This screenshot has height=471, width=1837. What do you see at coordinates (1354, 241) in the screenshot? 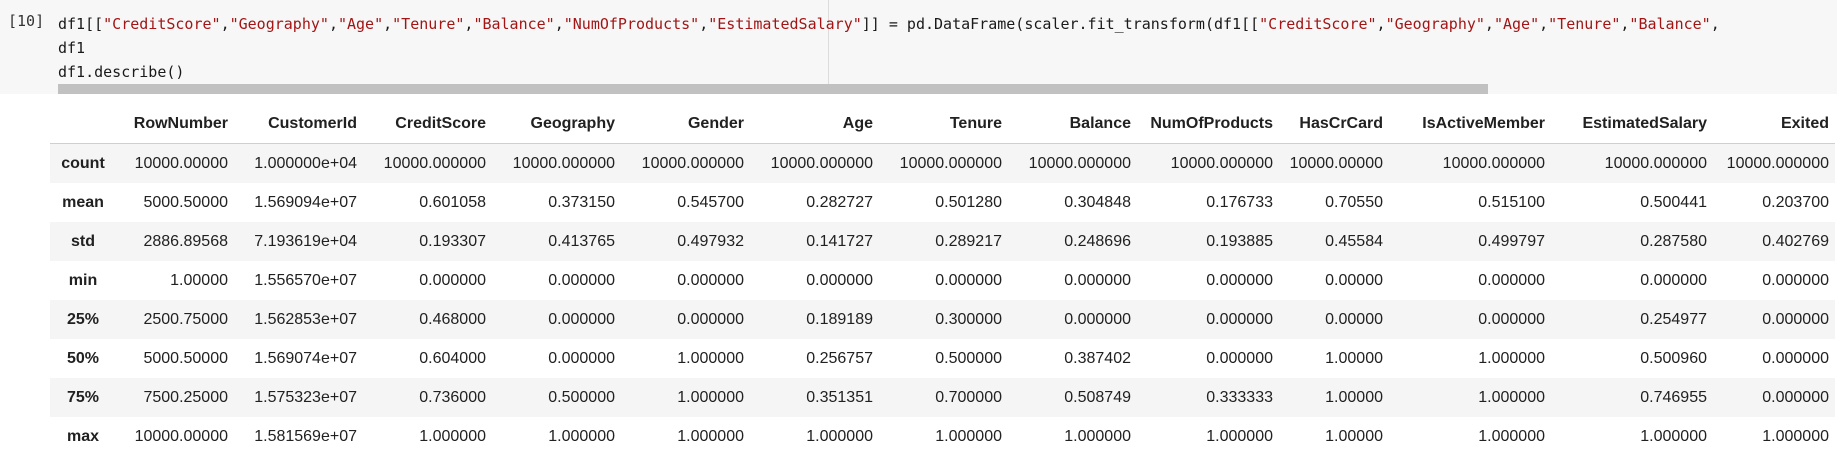
I see `table-cell: 0.45584` at bounding box center [1354, 241].